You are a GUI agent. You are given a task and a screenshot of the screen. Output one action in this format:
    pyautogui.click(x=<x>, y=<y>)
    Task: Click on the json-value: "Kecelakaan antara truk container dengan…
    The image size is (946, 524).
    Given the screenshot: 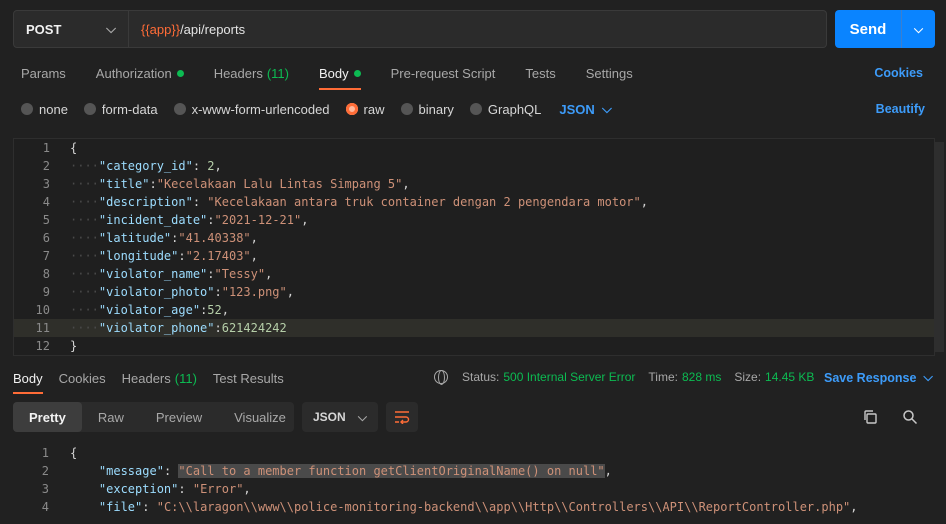 What is the action you would take?
    pyautogui.click(x=424, y=202)
    